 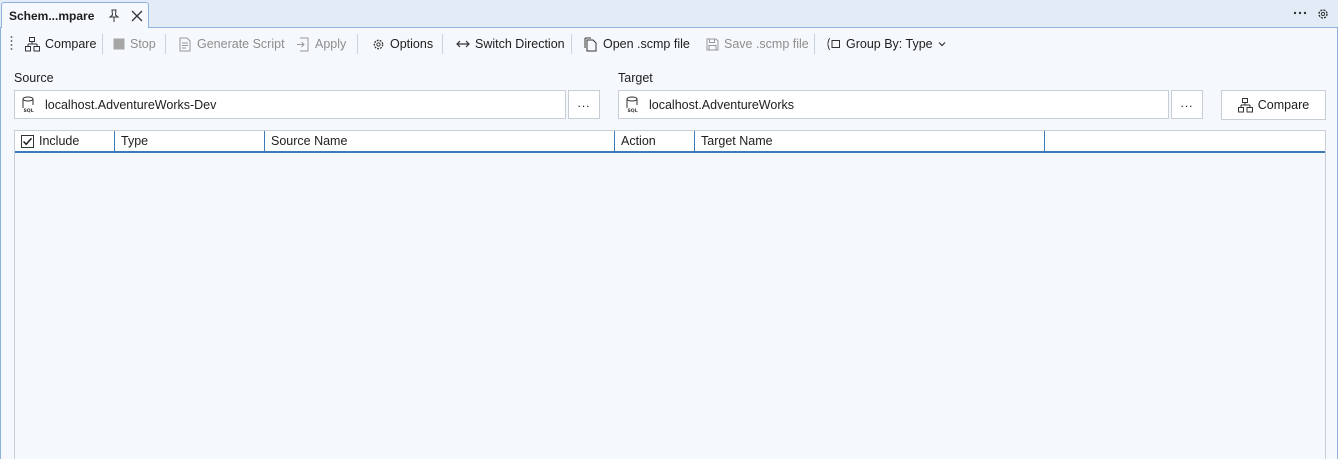 I want to click on open-scmp-button: Open .scmp file, so click(x=637, y=44).